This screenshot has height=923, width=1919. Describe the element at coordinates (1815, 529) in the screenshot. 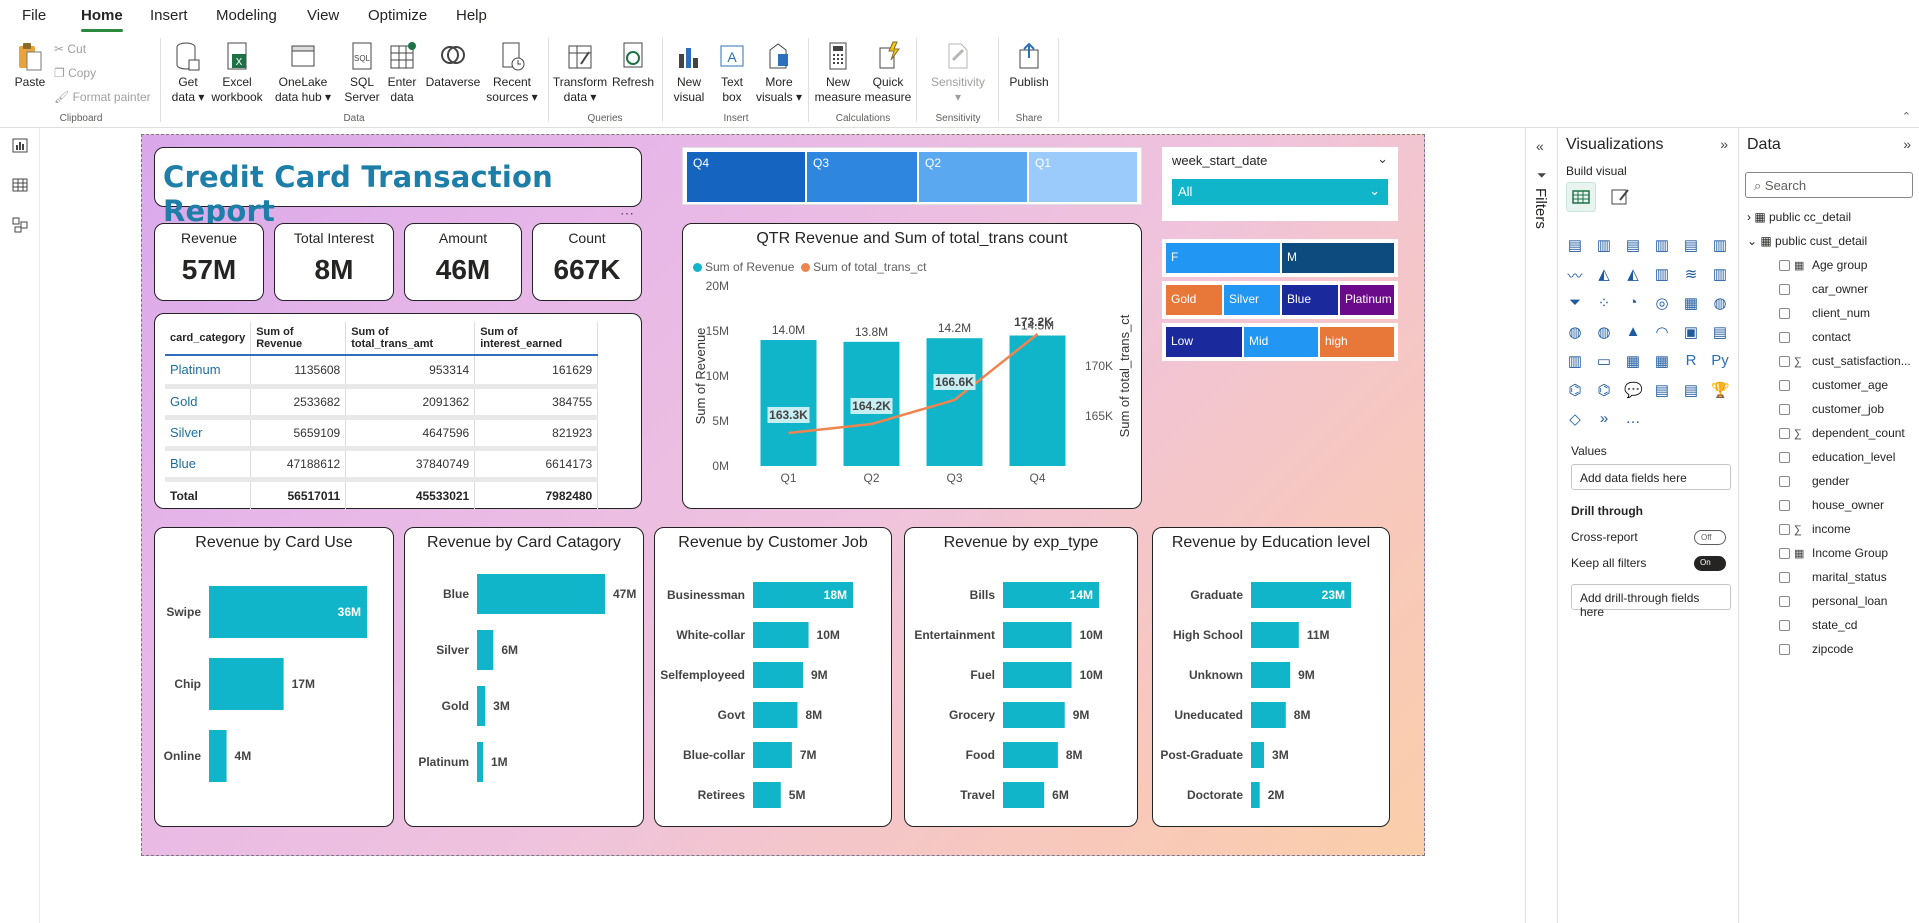

I see `field-item: ∑ income` at that location.